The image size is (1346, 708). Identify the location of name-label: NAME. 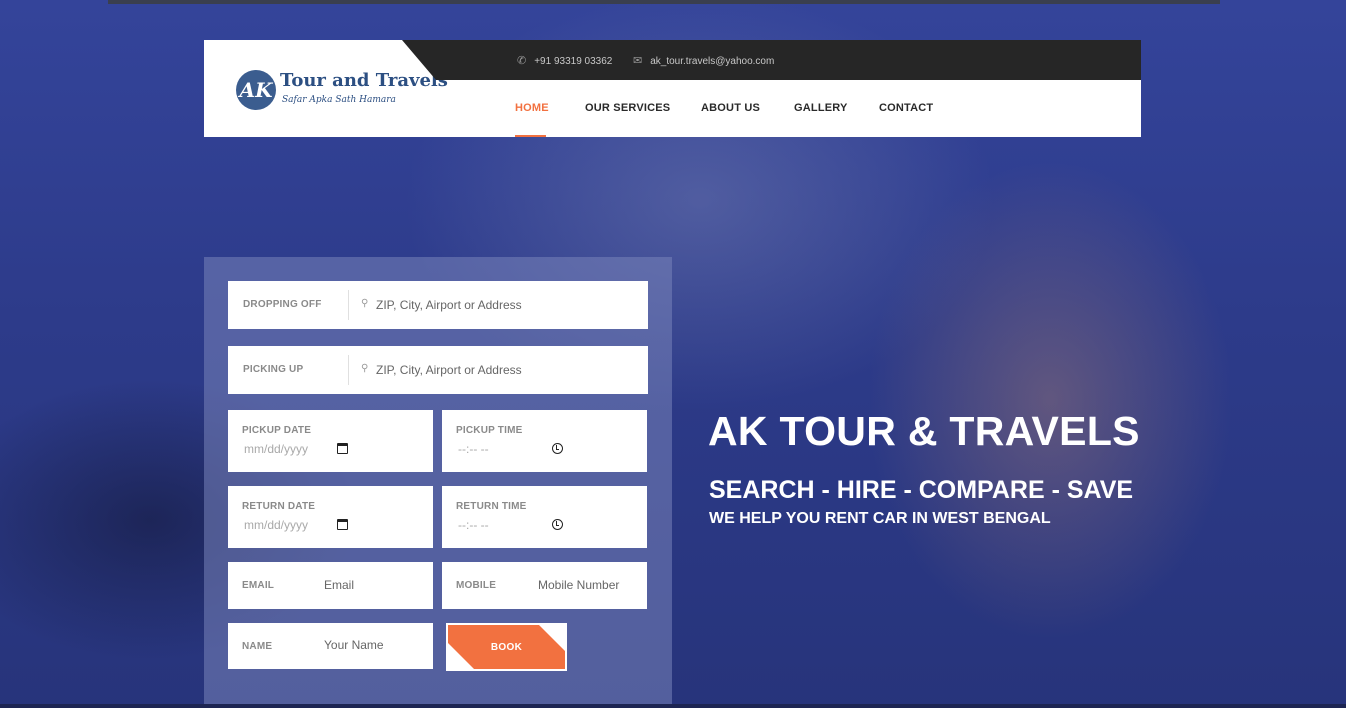
(257, 646).